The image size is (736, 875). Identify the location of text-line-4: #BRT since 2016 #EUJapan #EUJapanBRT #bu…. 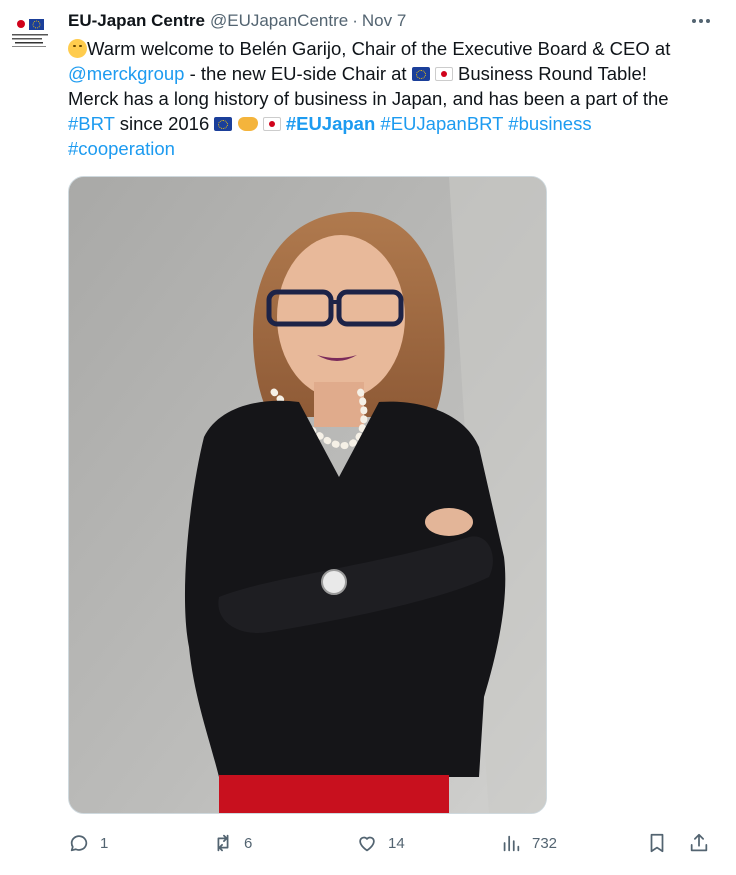
(388, 123).